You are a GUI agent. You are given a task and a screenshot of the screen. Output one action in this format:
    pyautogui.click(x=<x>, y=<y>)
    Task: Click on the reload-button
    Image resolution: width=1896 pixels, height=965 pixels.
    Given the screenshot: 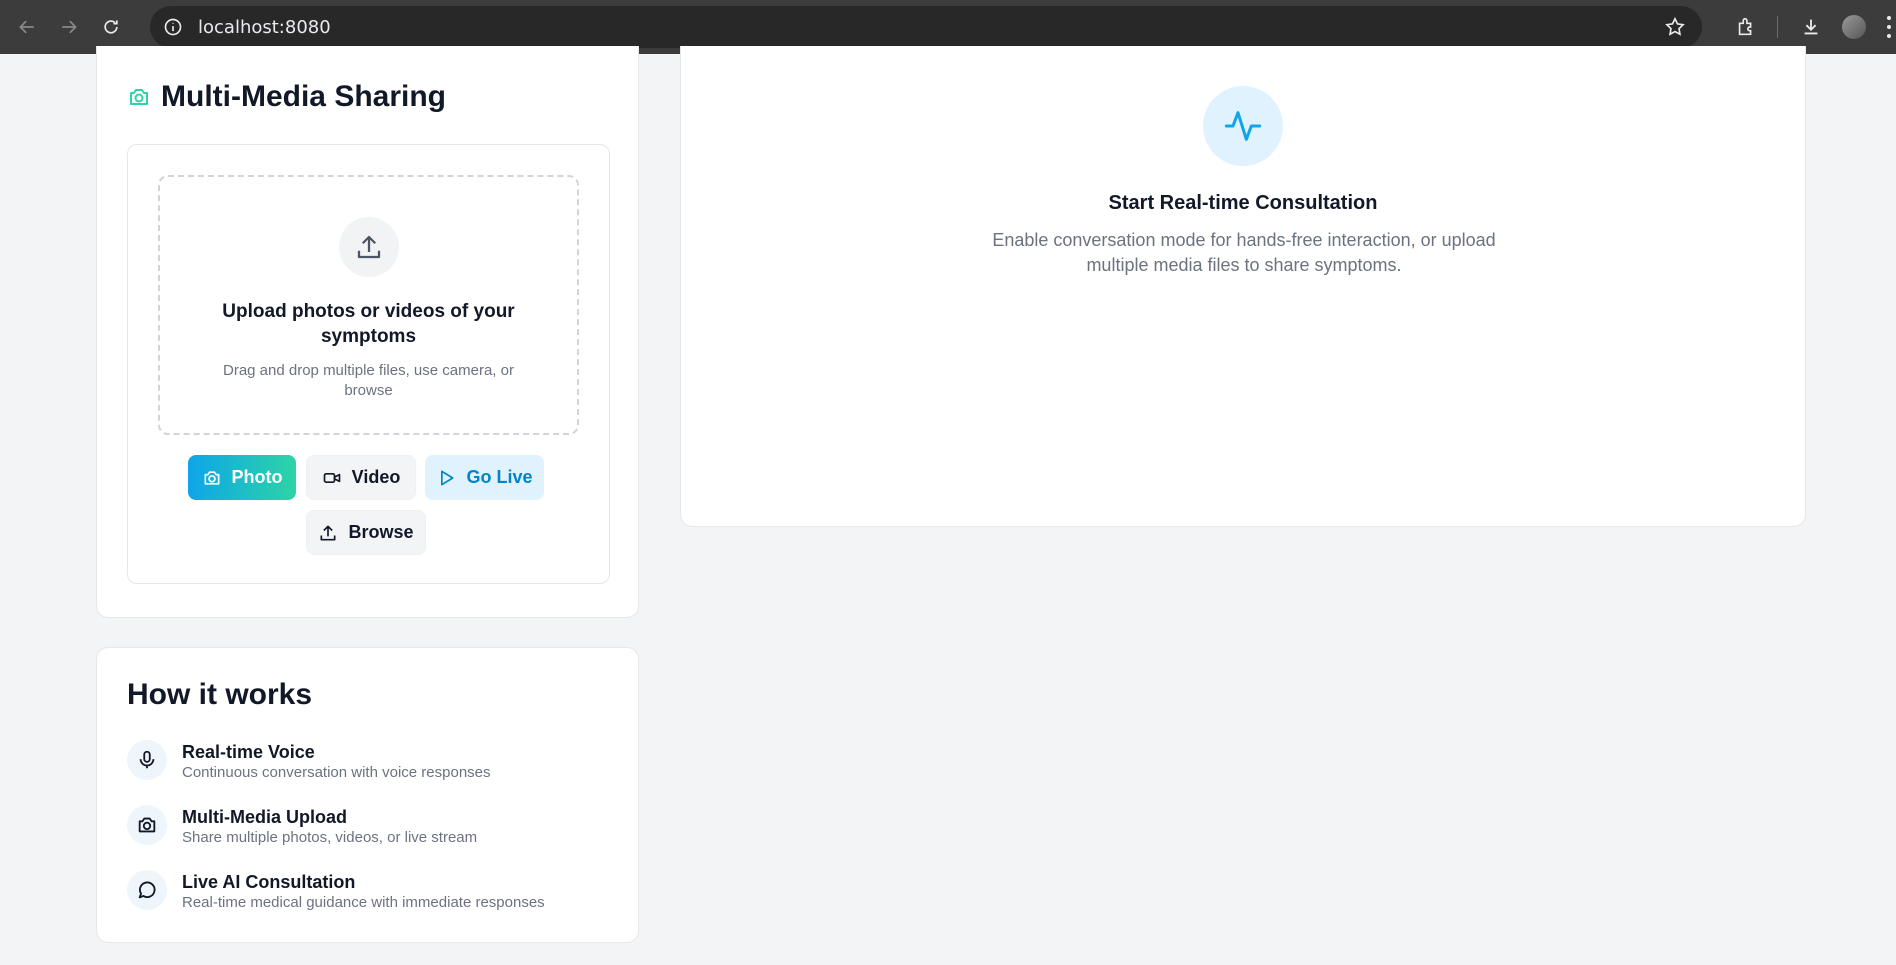 What is the action you would take?
    pyautogui.click(x=111, y=27)
    